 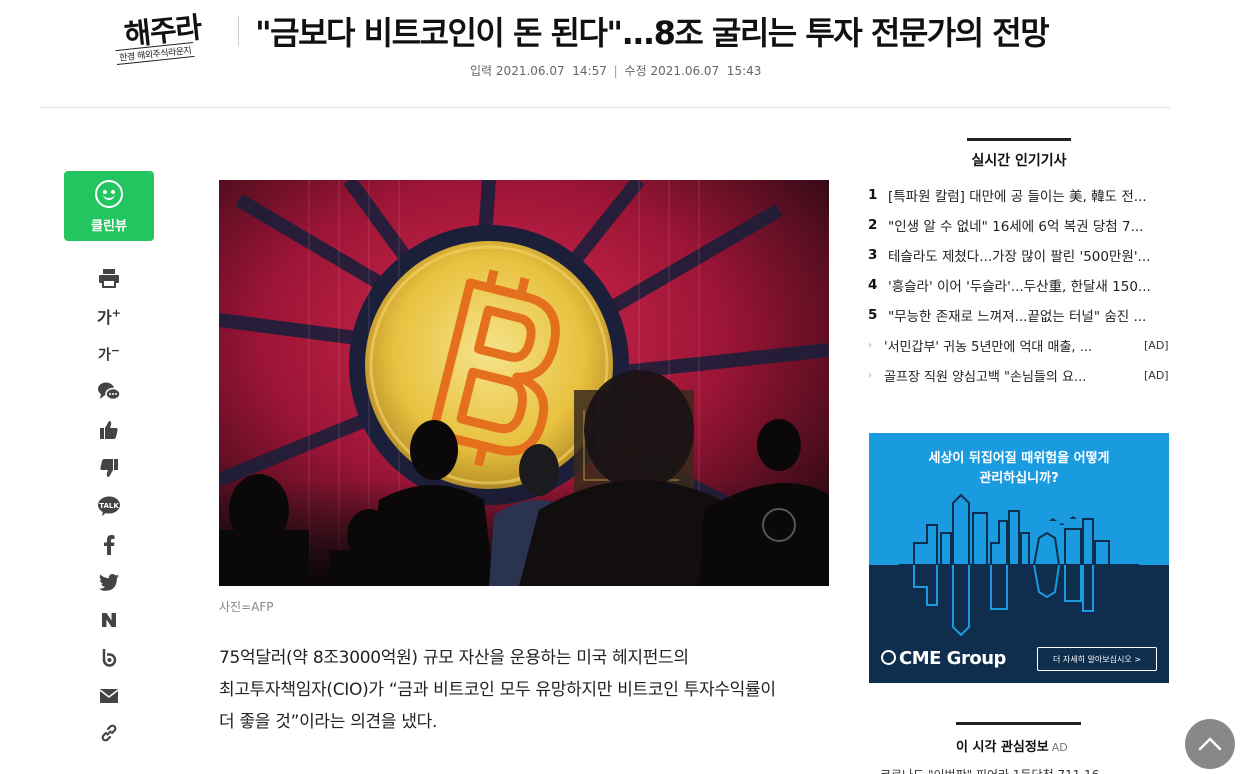 I want to click on comments-icon, so click(x=109, y=391).